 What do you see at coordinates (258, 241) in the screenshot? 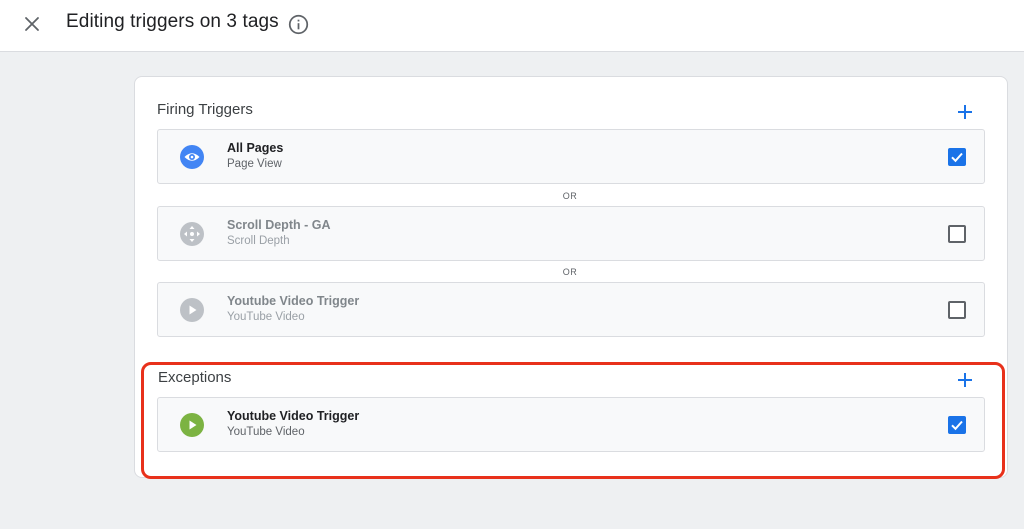
I see `trigger-type: Scroll Depth` at bounding box center [258, 241].